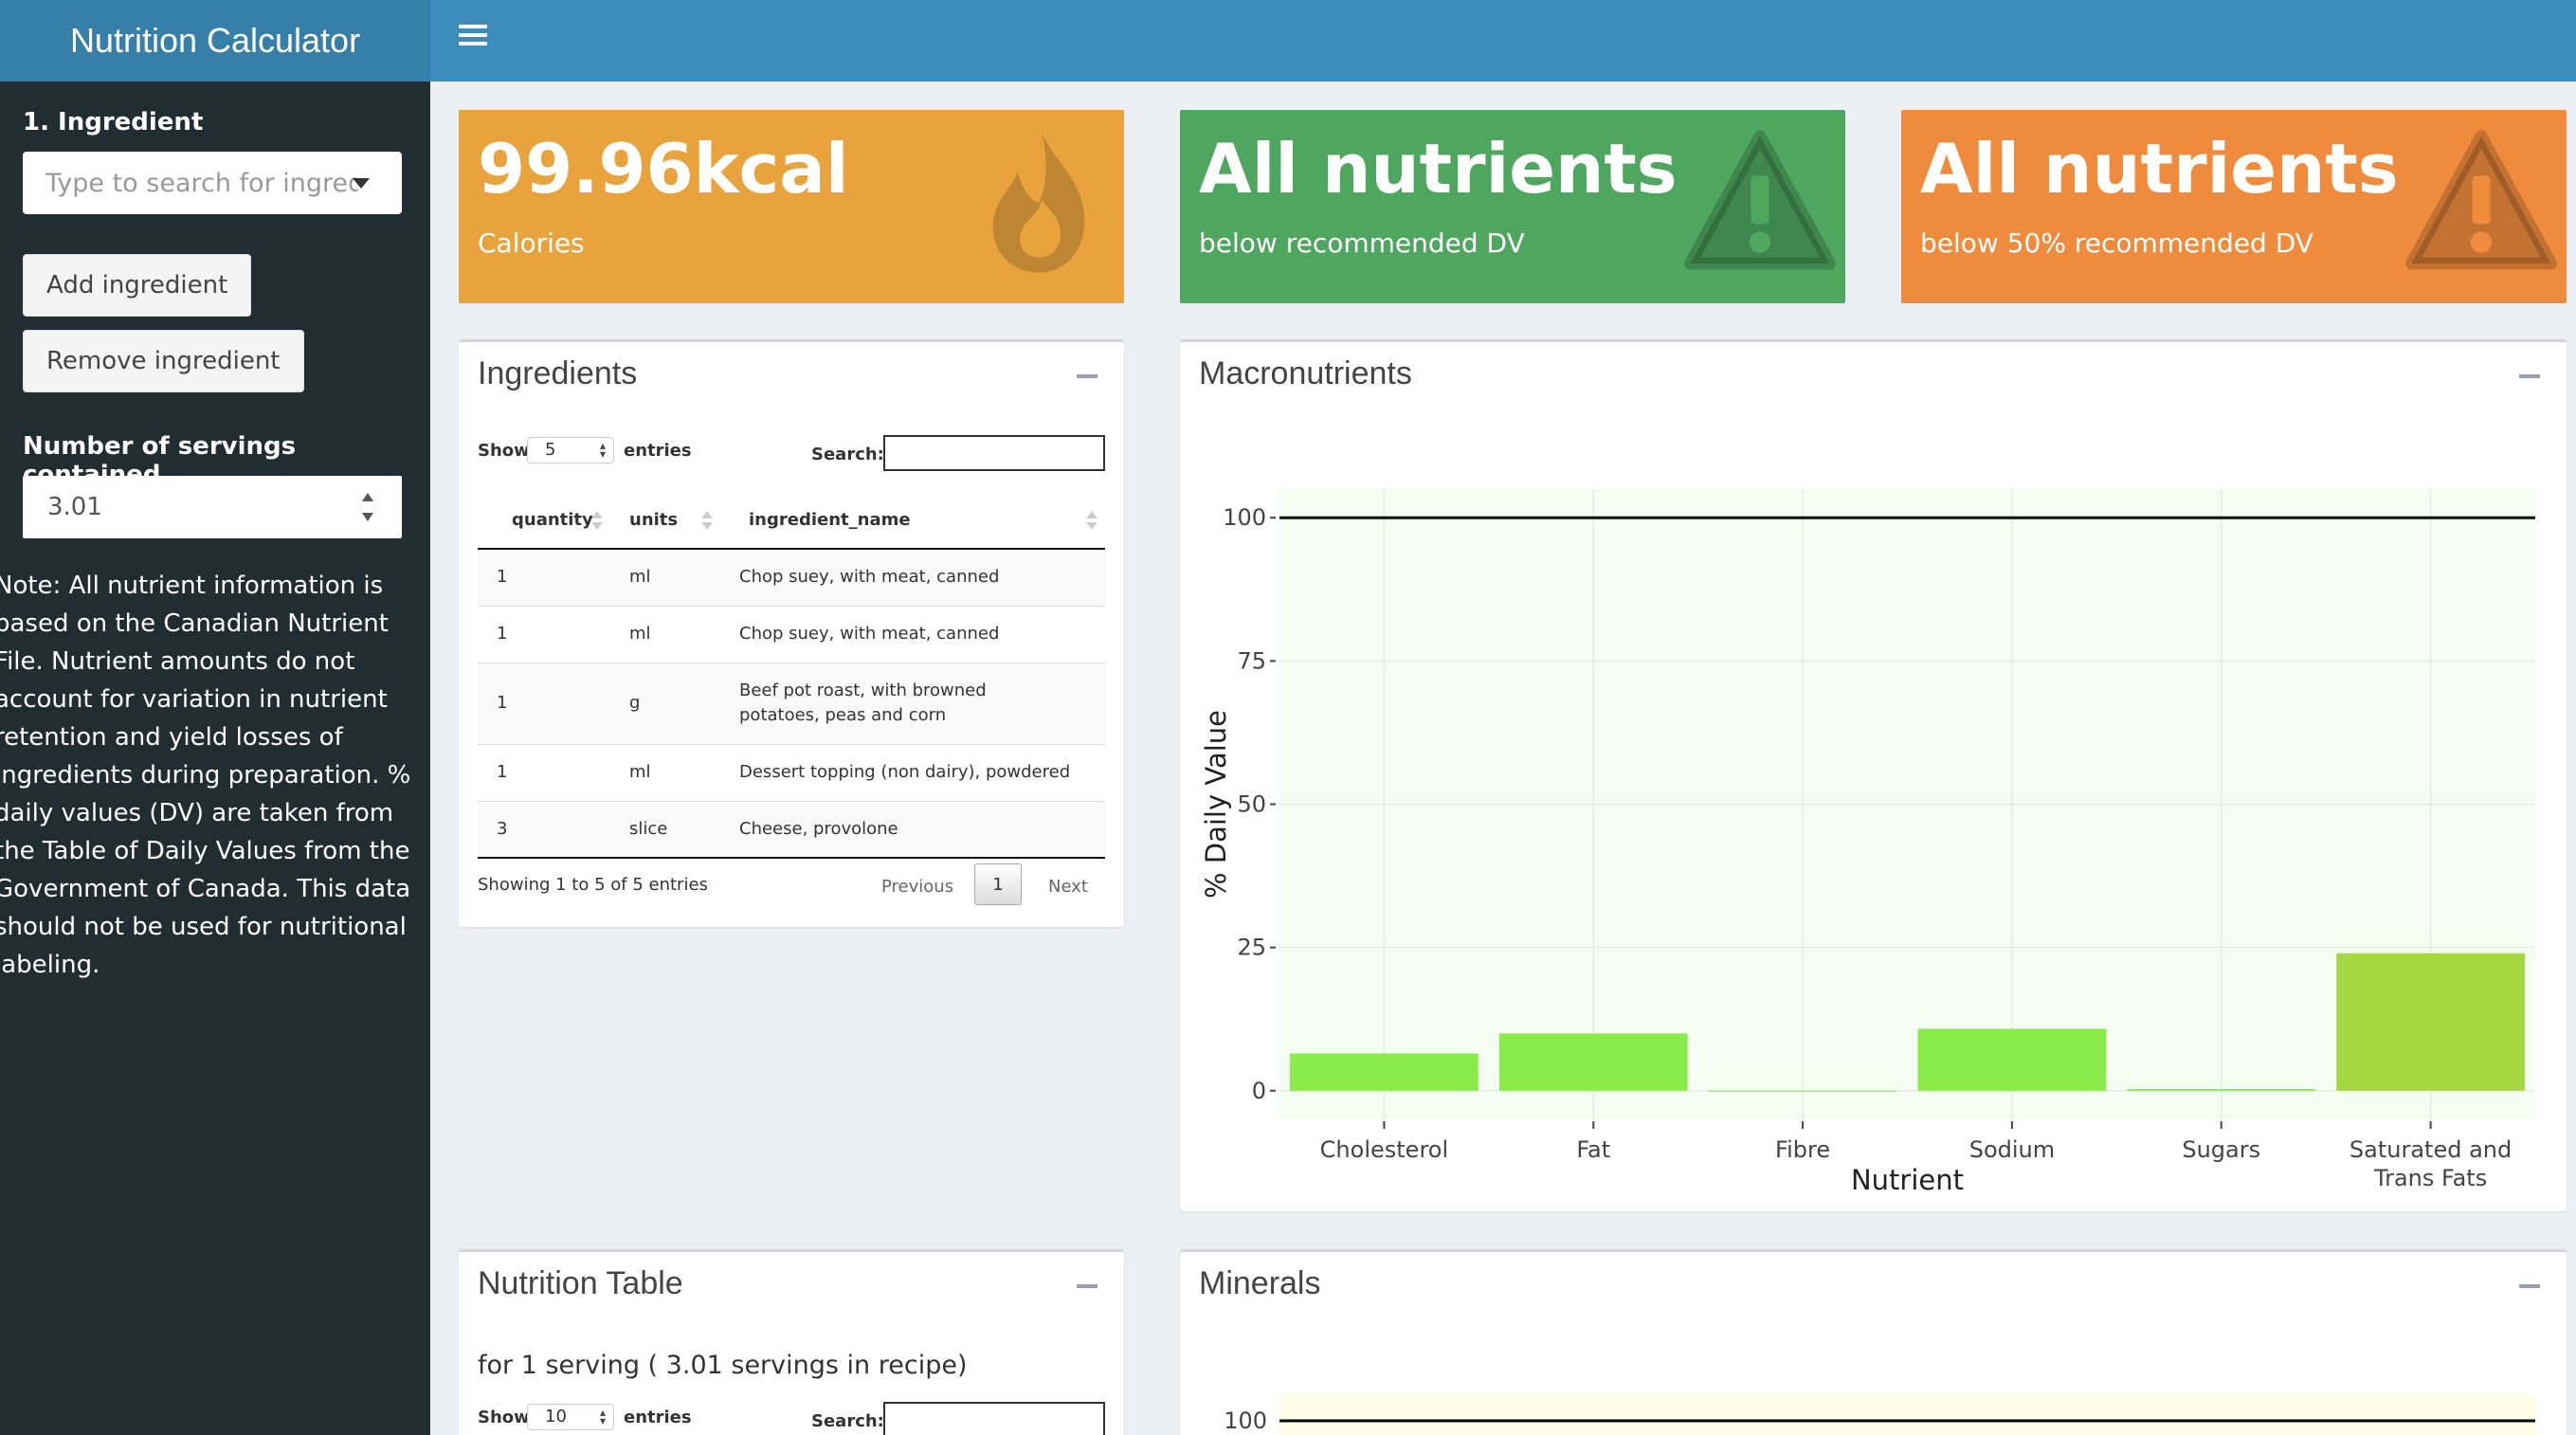 This screenshot has height=1435, width=2576. What do you see at coordinates (113, 122) in the screenshot?
I see `ingredient-label: 1. Ingredient` at bounding box center [113, 122].